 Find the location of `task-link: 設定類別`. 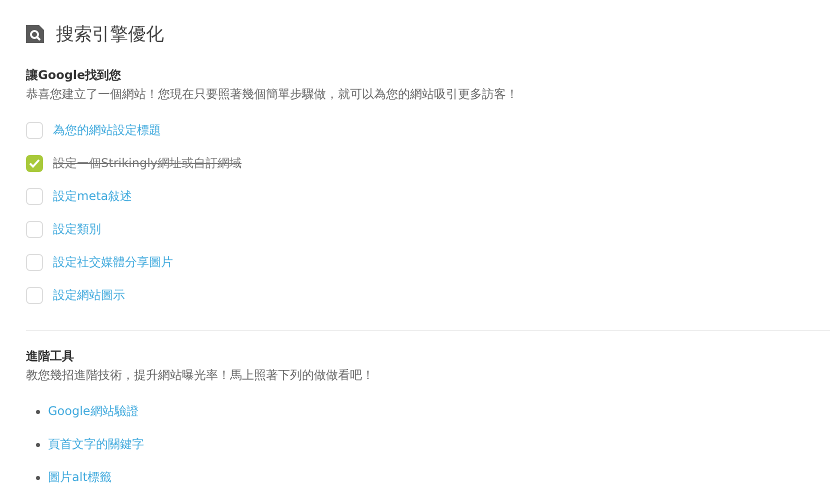

task-link: 設定類別 is located at coordinates (77, 229).